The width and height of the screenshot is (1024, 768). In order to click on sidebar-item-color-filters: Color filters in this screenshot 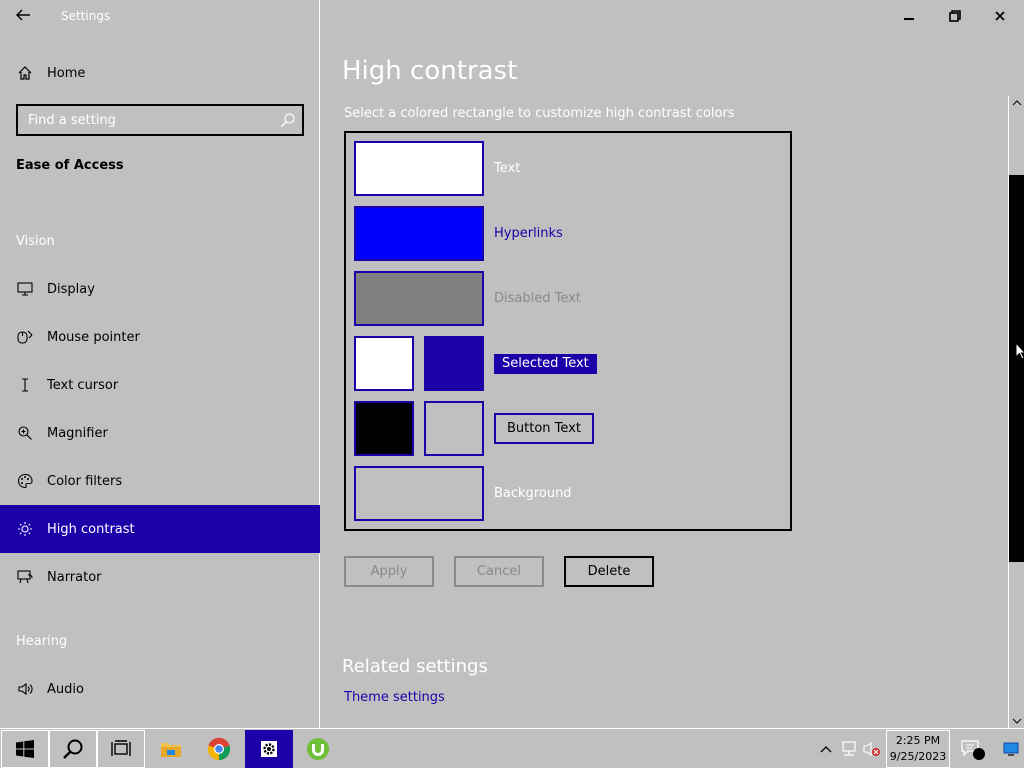, I will do `click(160, 481)`.